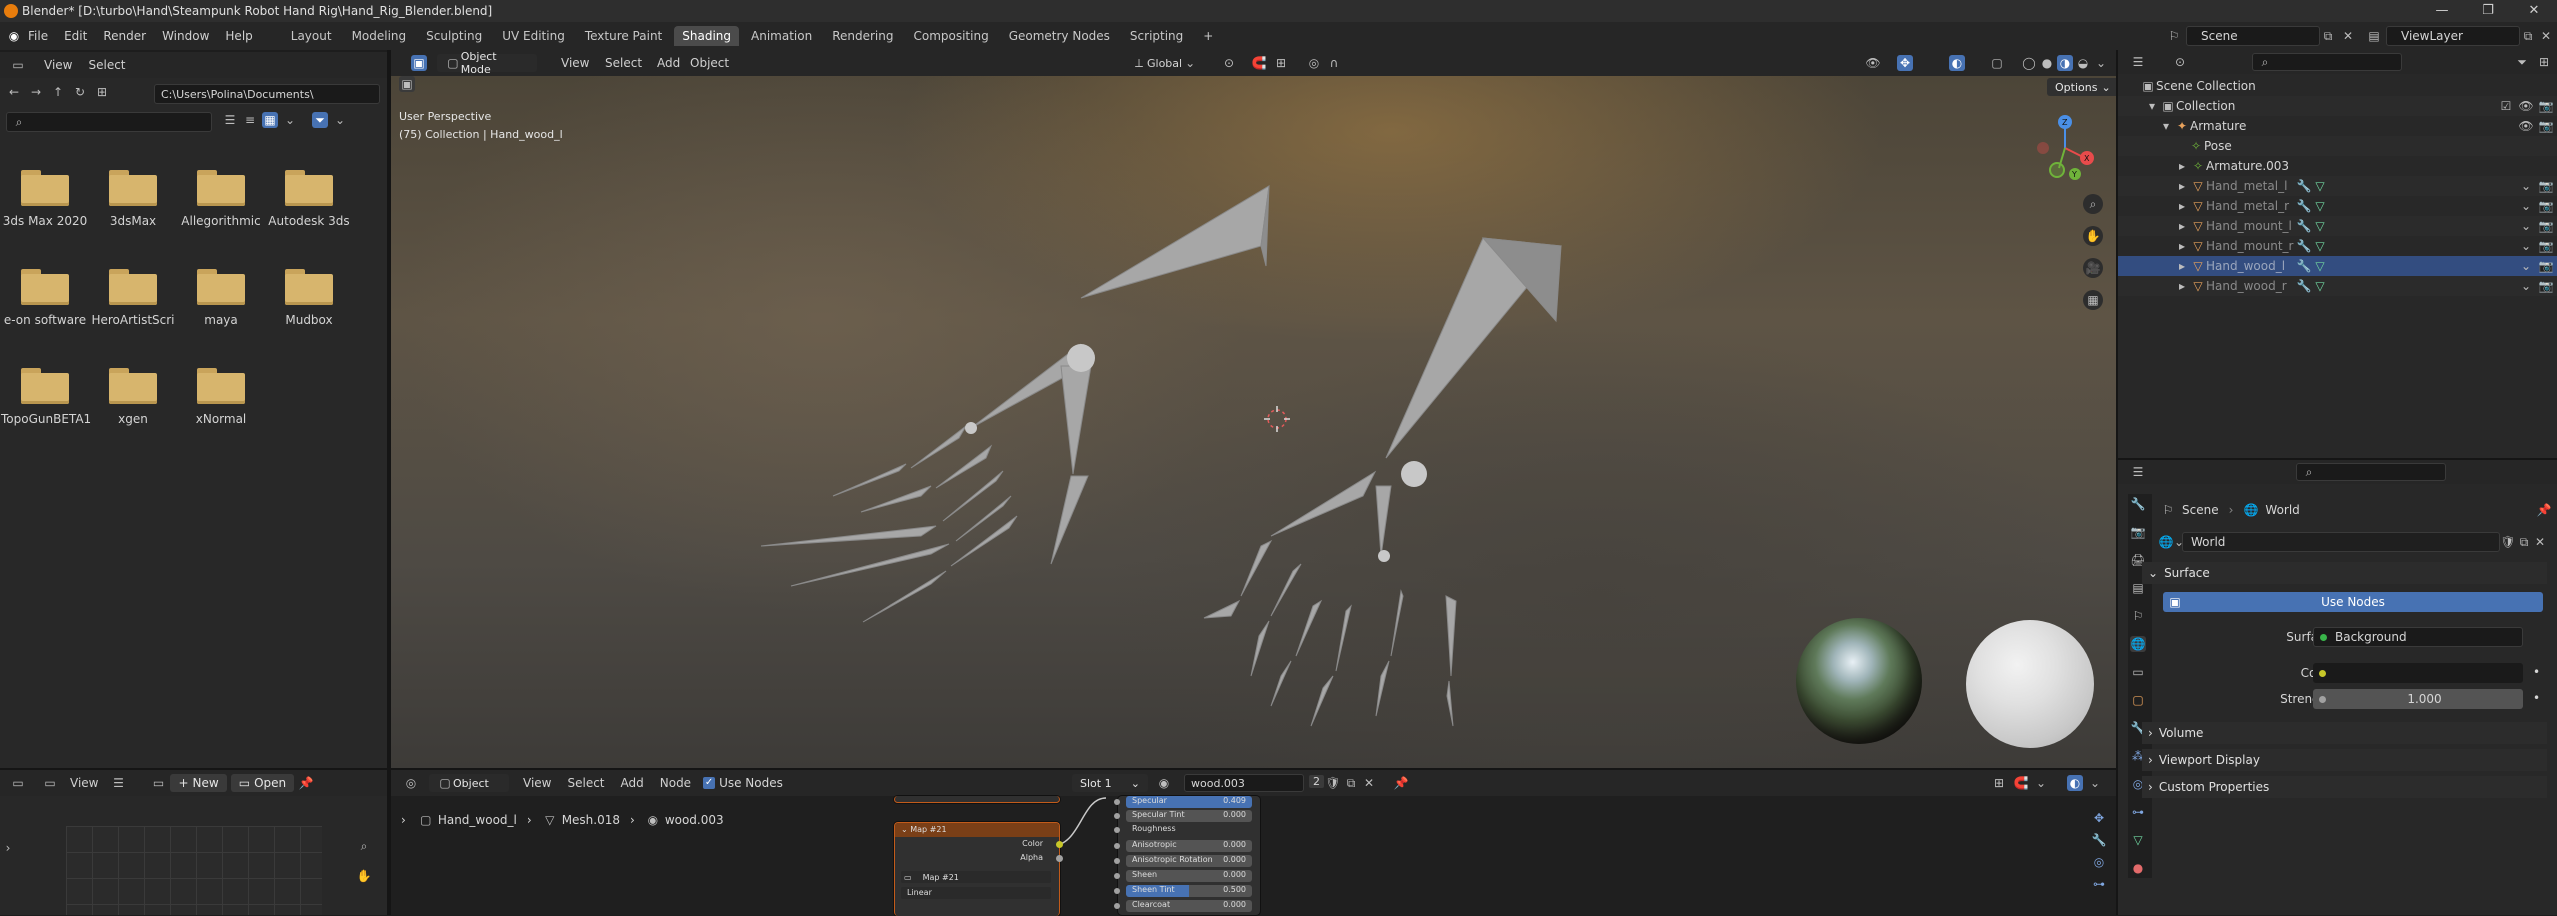 The width and height of the screenshot is (2557, 916). I want to click on transform-icon: ✥, so click(2099, 818).